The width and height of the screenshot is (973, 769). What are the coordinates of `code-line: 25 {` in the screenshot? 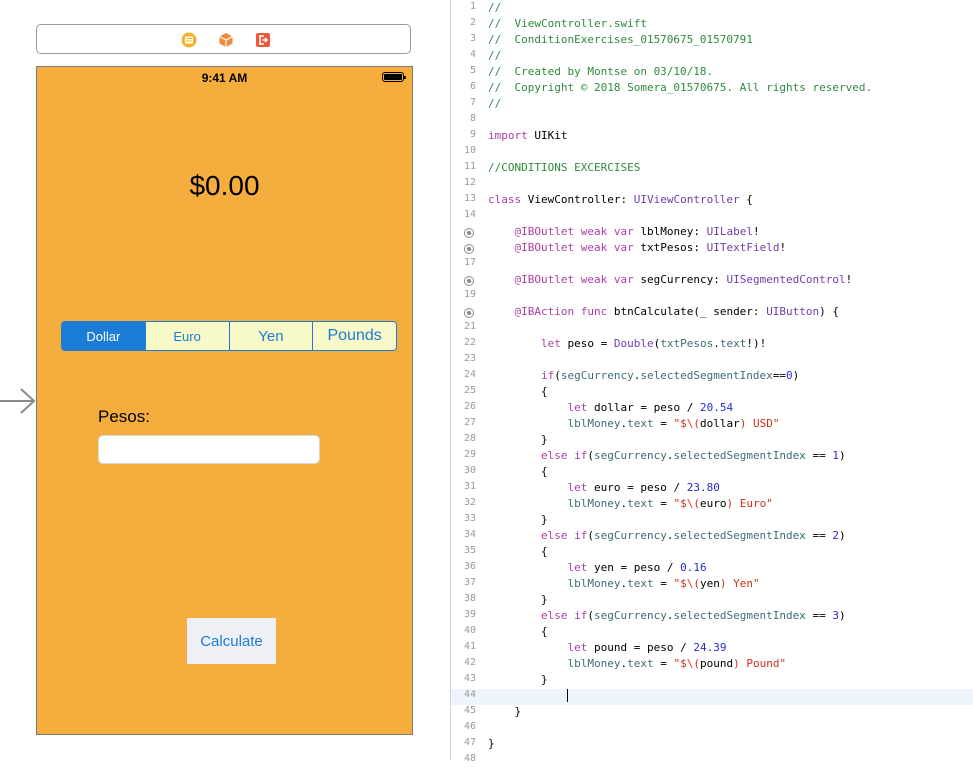 It's located at (712, 393).